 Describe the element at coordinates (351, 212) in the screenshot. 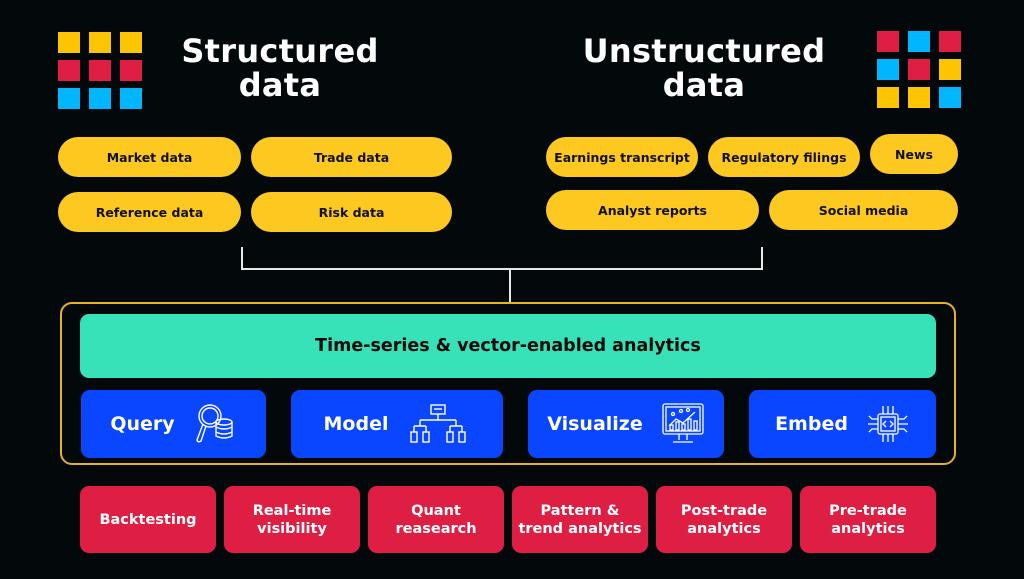

I see `source-pill-risk-data: Risk data` at that location.